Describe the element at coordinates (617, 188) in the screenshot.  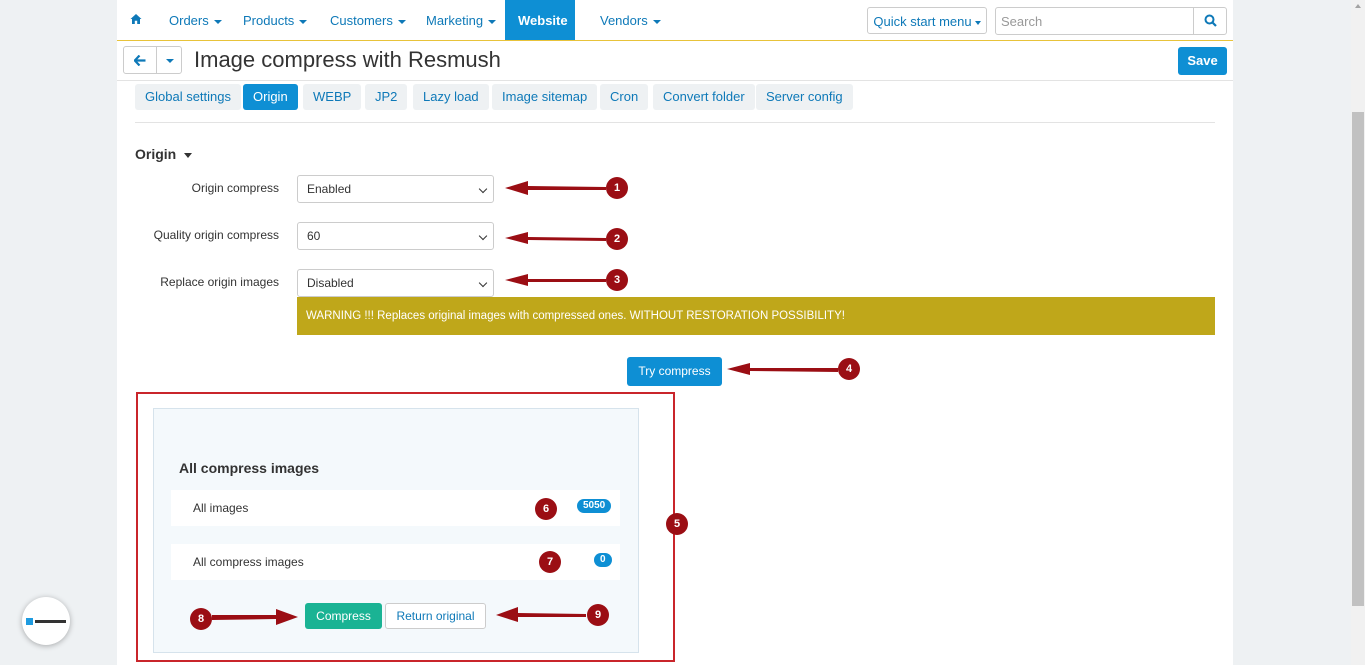
I see `annotation-marker: 1` at that location.